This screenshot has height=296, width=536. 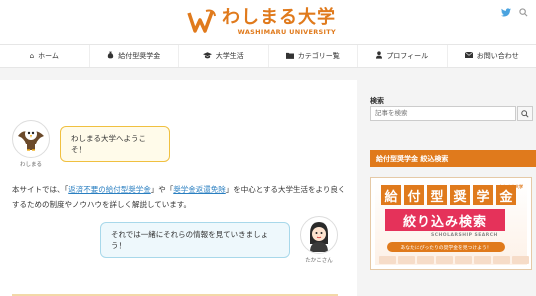 I want to click on banner-en-text: SCHOLARSHIP SEARCH, so click(x=464, y=235).